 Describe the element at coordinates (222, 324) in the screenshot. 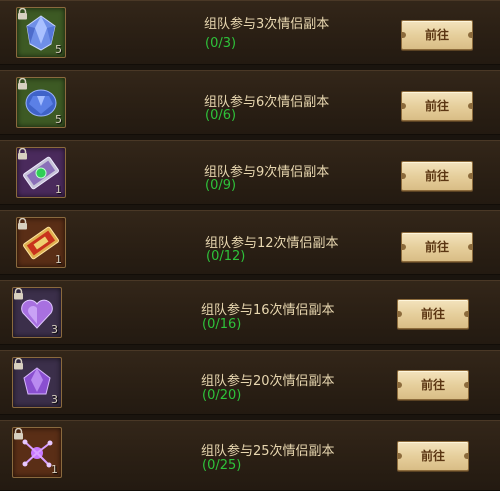

I see `task-progress: (0/16)` at that location.